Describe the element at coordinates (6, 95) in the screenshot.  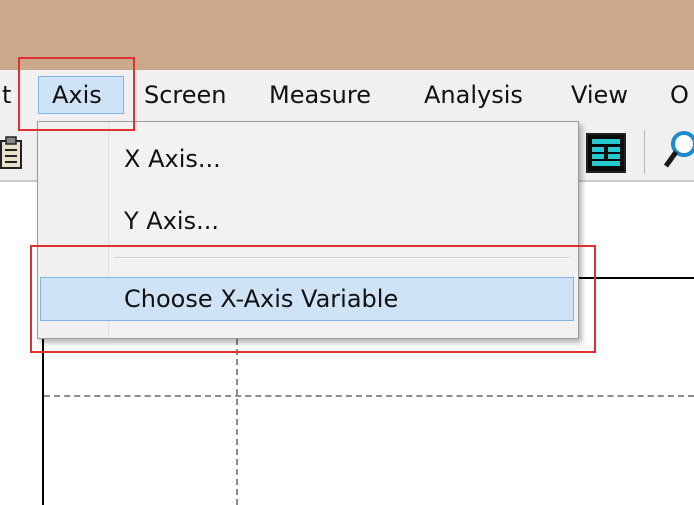
I see `menu-edit-partial: t` at that location.